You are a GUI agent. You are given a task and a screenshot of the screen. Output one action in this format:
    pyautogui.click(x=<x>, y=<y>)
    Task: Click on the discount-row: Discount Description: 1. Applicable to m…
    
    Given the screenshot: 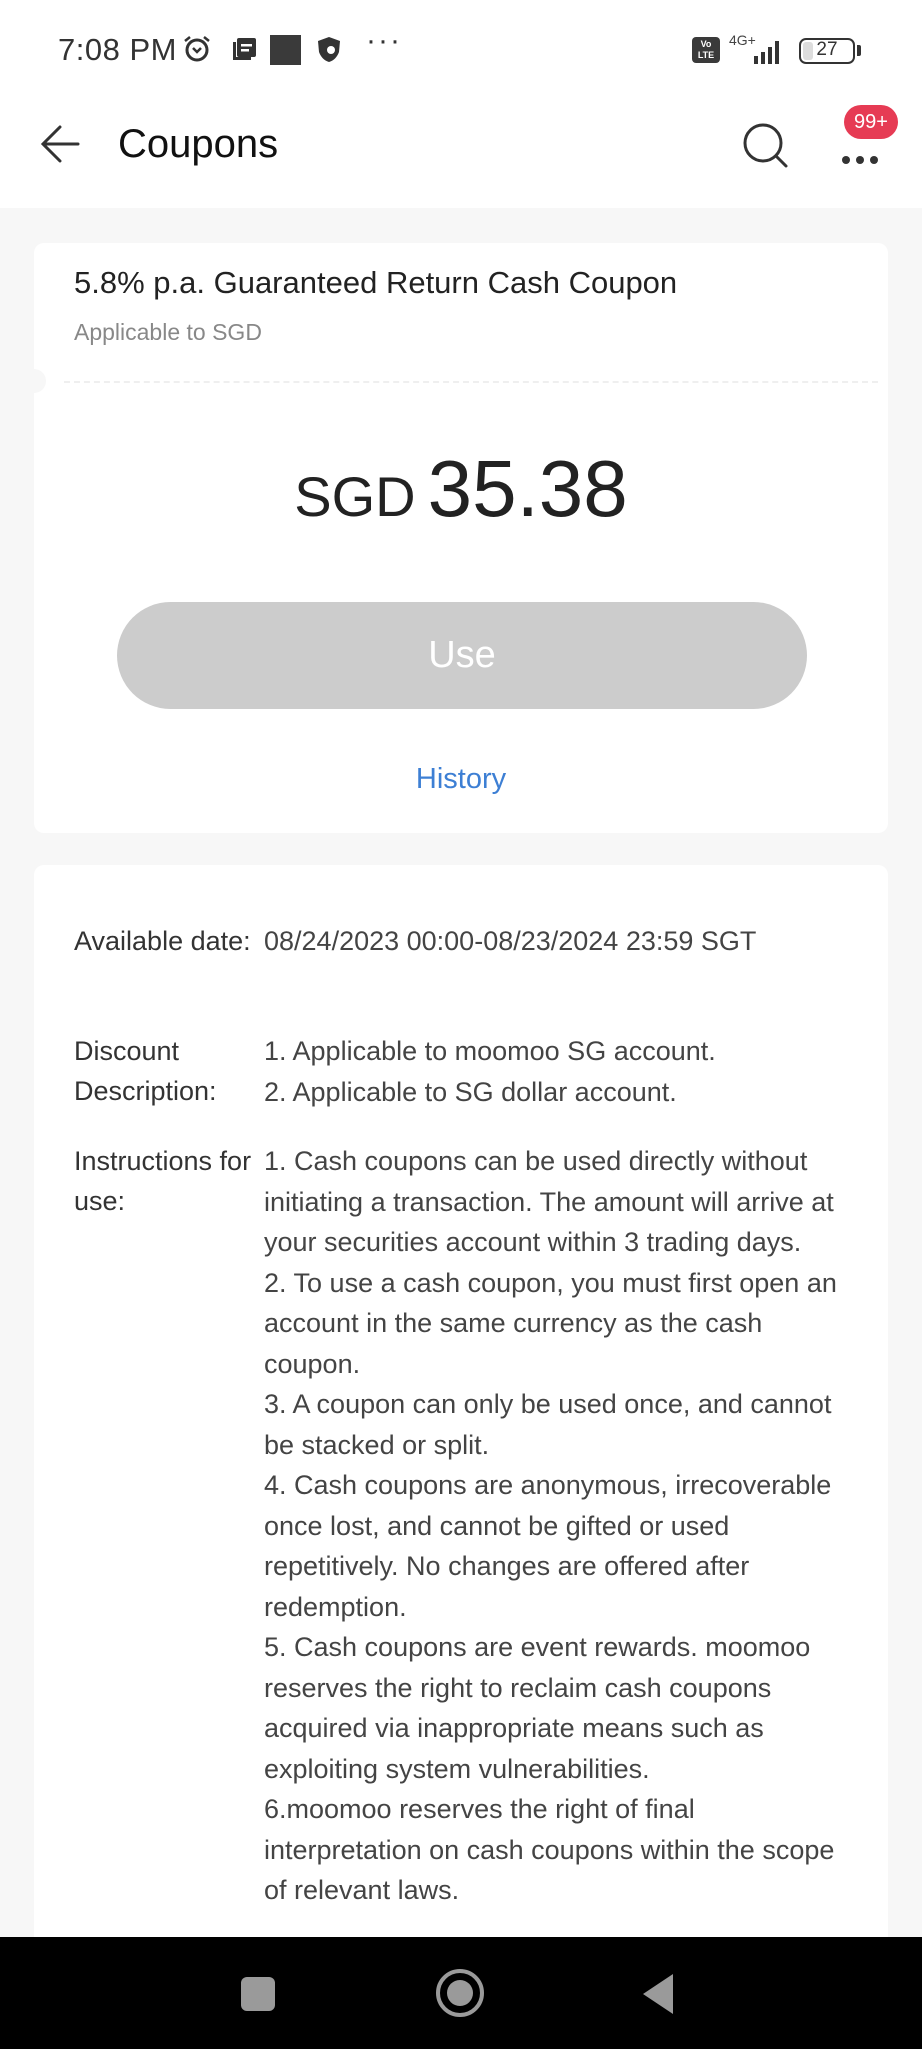 What is the action you would take?
    pyautogui.click(x=466, y=1071)
    